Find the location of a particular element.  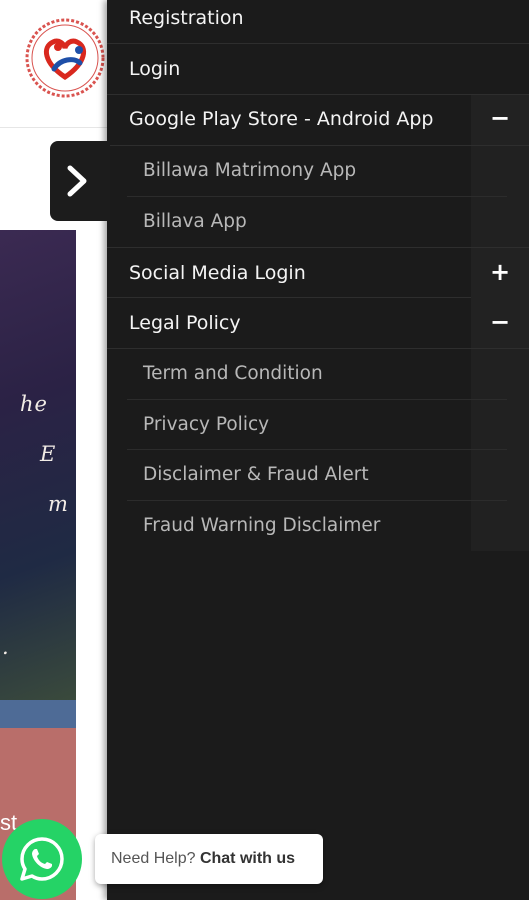

hero-text-line: E is located at coordinates (48, 454).